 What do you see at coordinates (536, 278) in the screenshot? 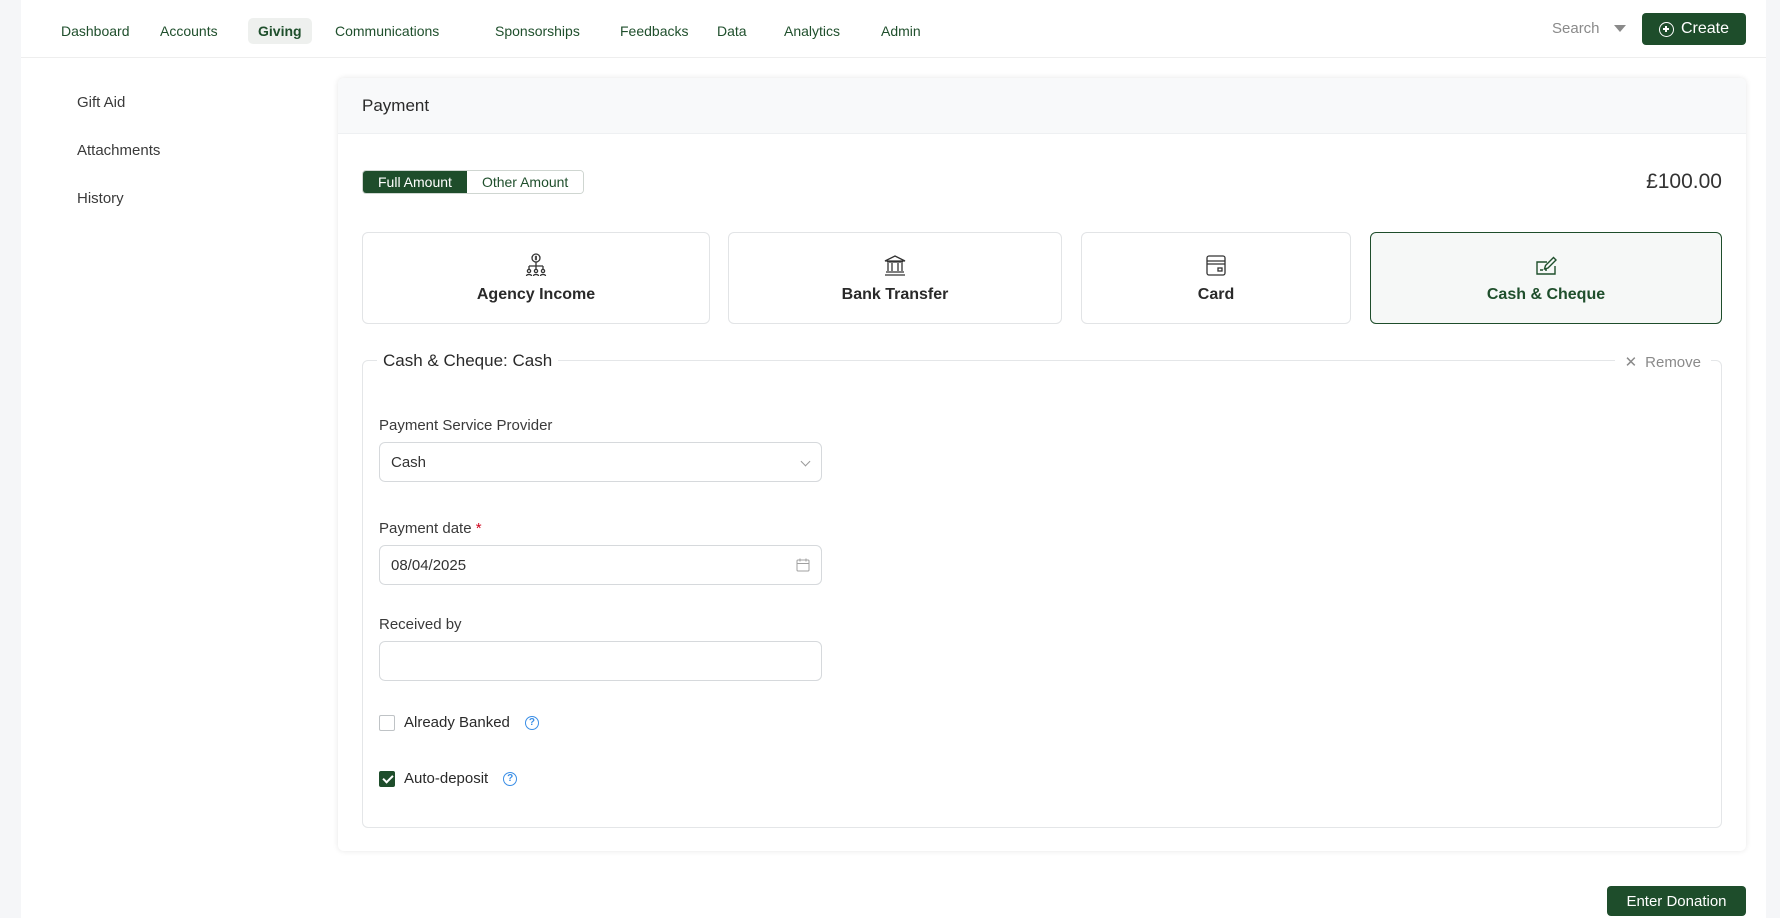
I see `method-agency-income: Agency Income` at bounding box center [536, 278].